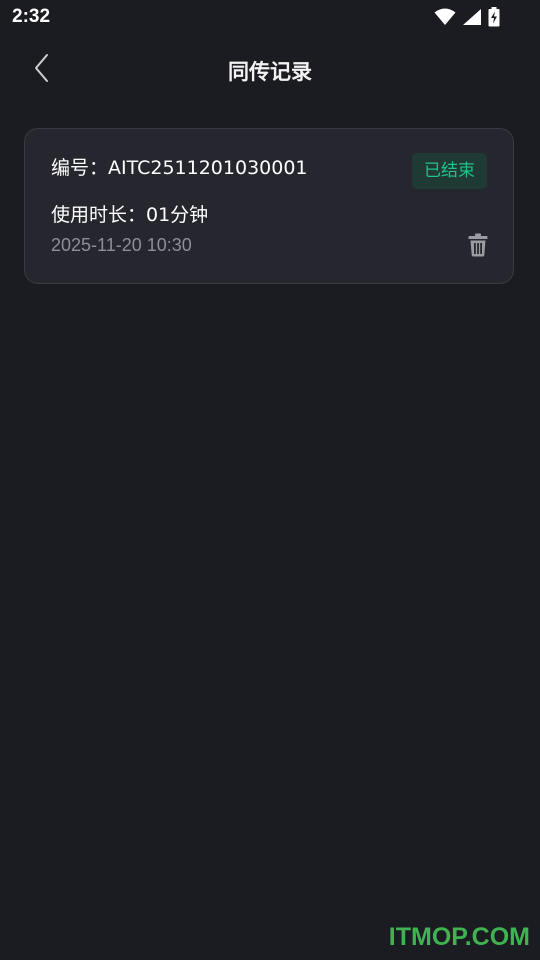  I want to click on signal-icon, so click(472, 17).